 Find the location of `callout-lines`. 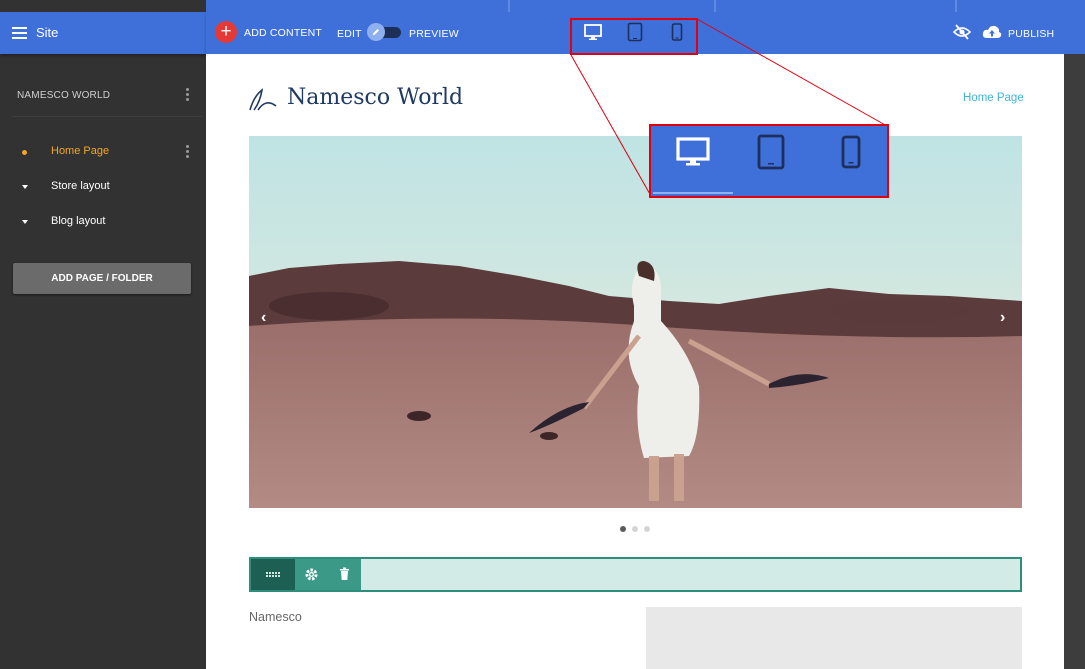

callout-lines is located at coordinates (729, 107).